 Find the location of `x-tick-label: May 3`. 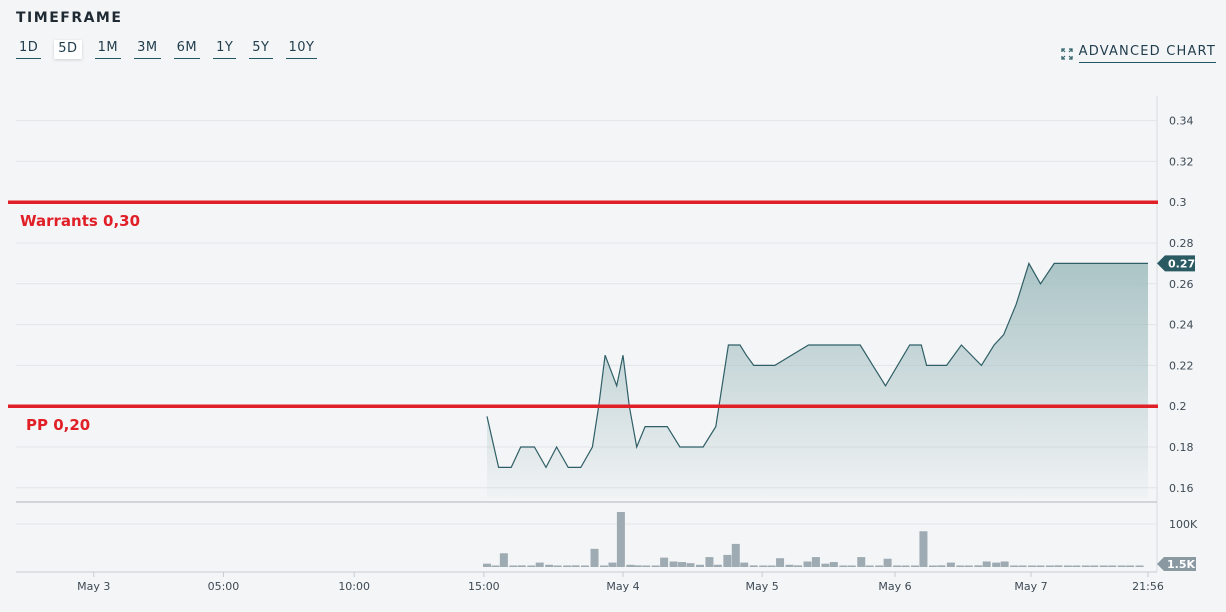

x-tick-label: May 3 is located at coordinates (93, 586).